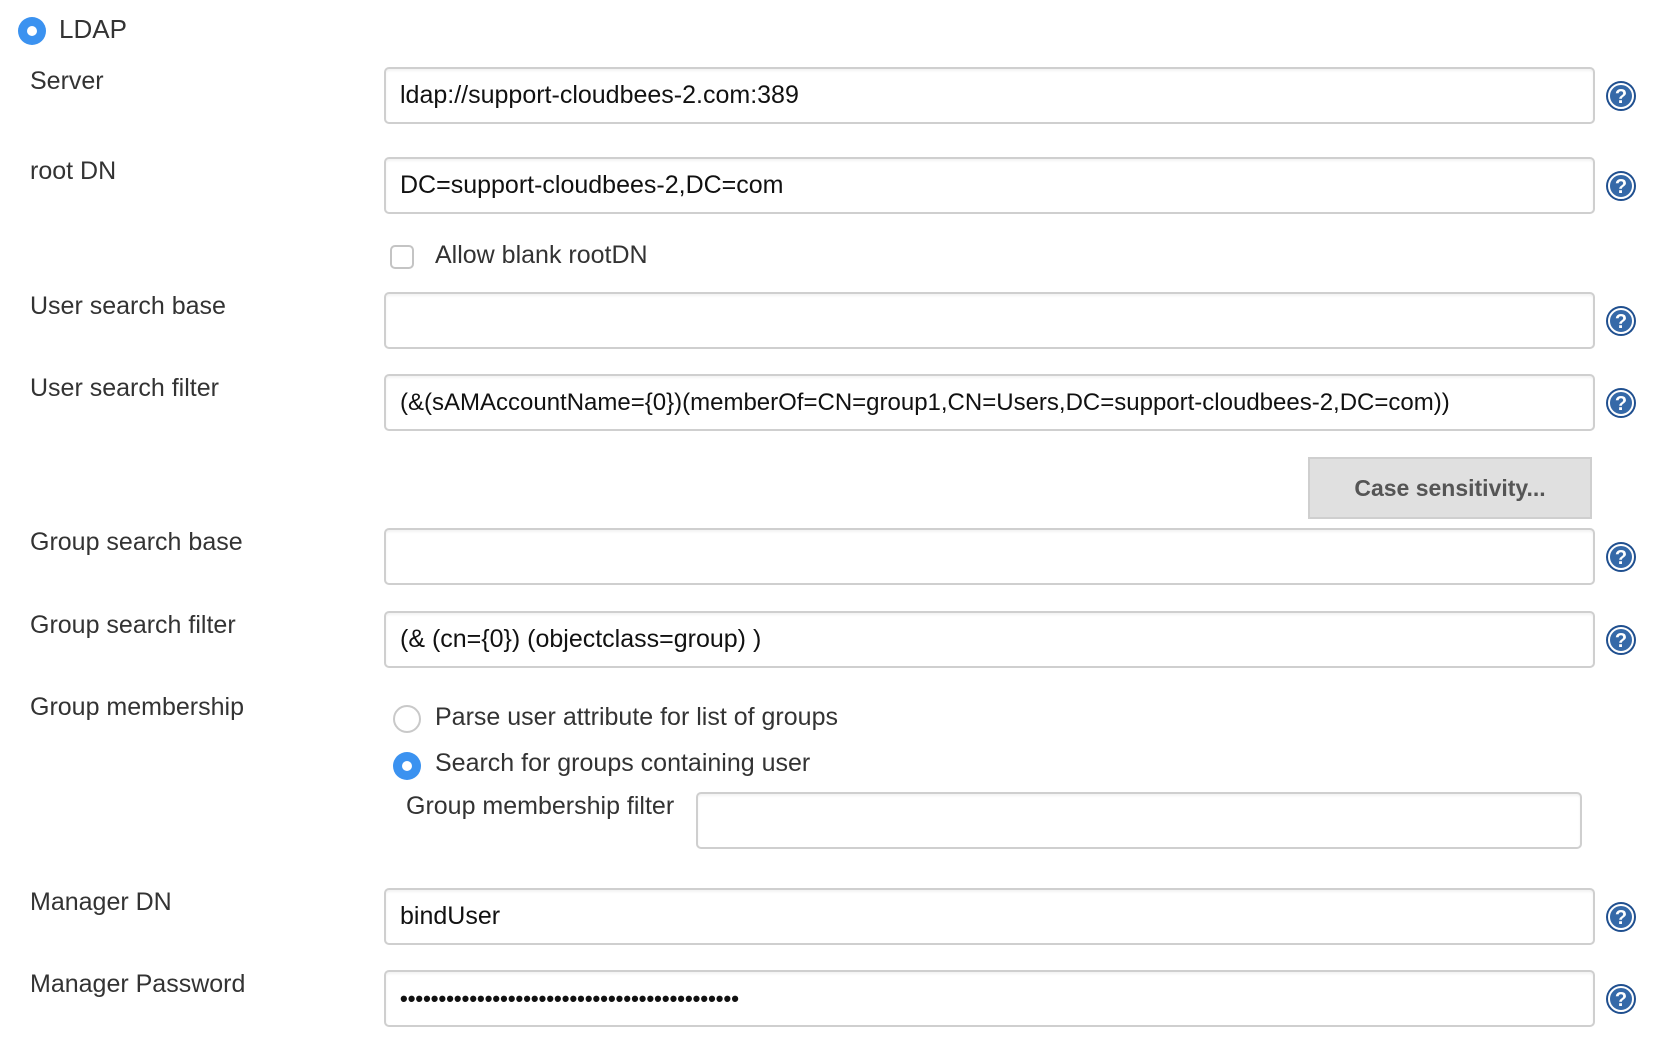 This screenshot has width=1654, height=1042. Describe the element at coordinates (136, 542) in the screenshot. I see `group-search-base-label: Group search base` at that location.